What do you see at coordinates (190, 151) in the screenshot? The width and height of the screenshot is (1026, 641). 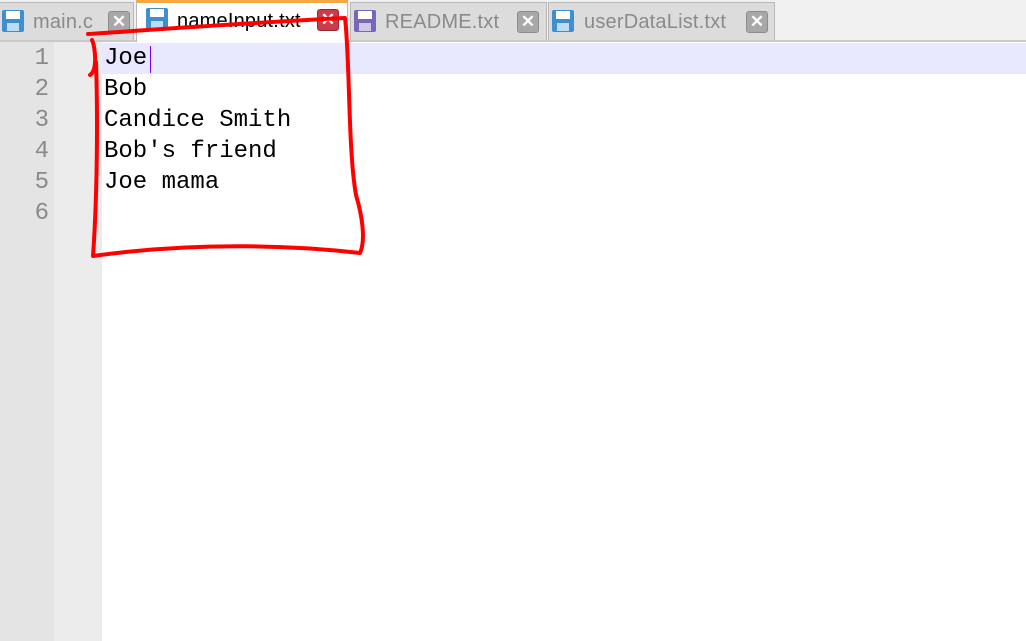 I see `editor-line: Bob's friend` at bounding box center [190, 151].